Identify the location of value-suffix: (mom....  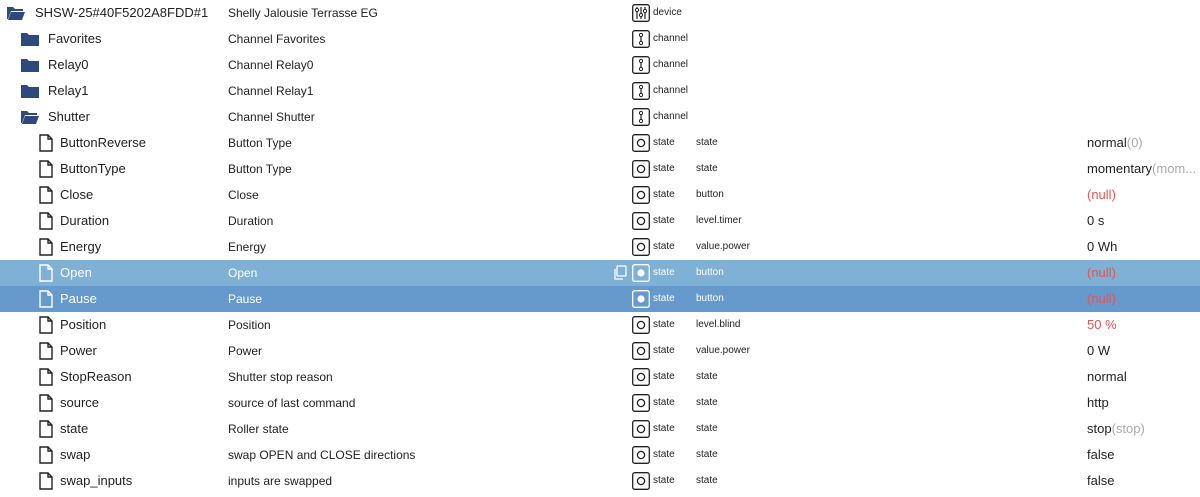
(1174, 168).